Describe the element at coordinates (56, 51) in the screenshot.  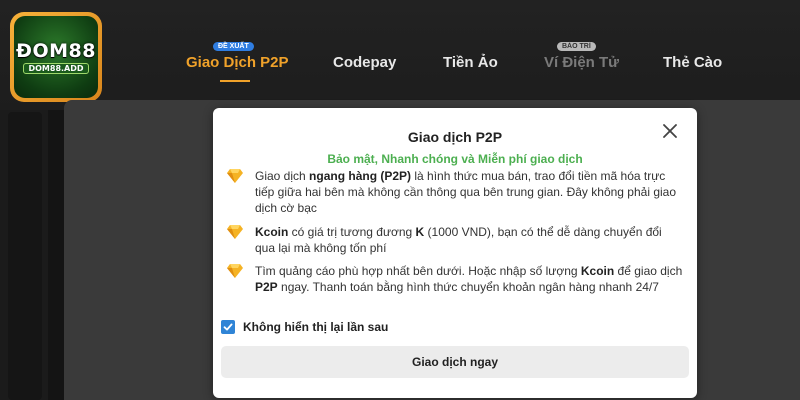
I see `logo-text: ĐOM88` at that location.